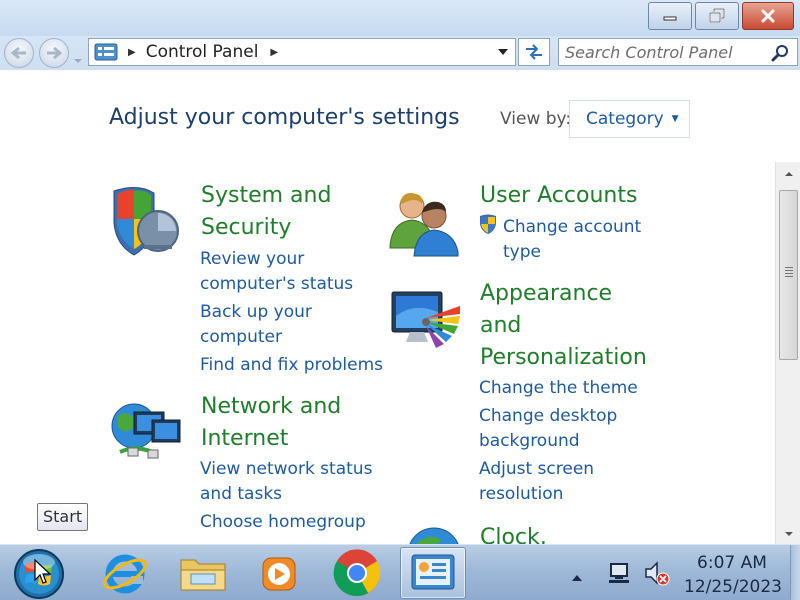  What do you see at coordinates (400, 18) in the screenshot?
I see `window-titlebar` at bounding box center [400, 18].